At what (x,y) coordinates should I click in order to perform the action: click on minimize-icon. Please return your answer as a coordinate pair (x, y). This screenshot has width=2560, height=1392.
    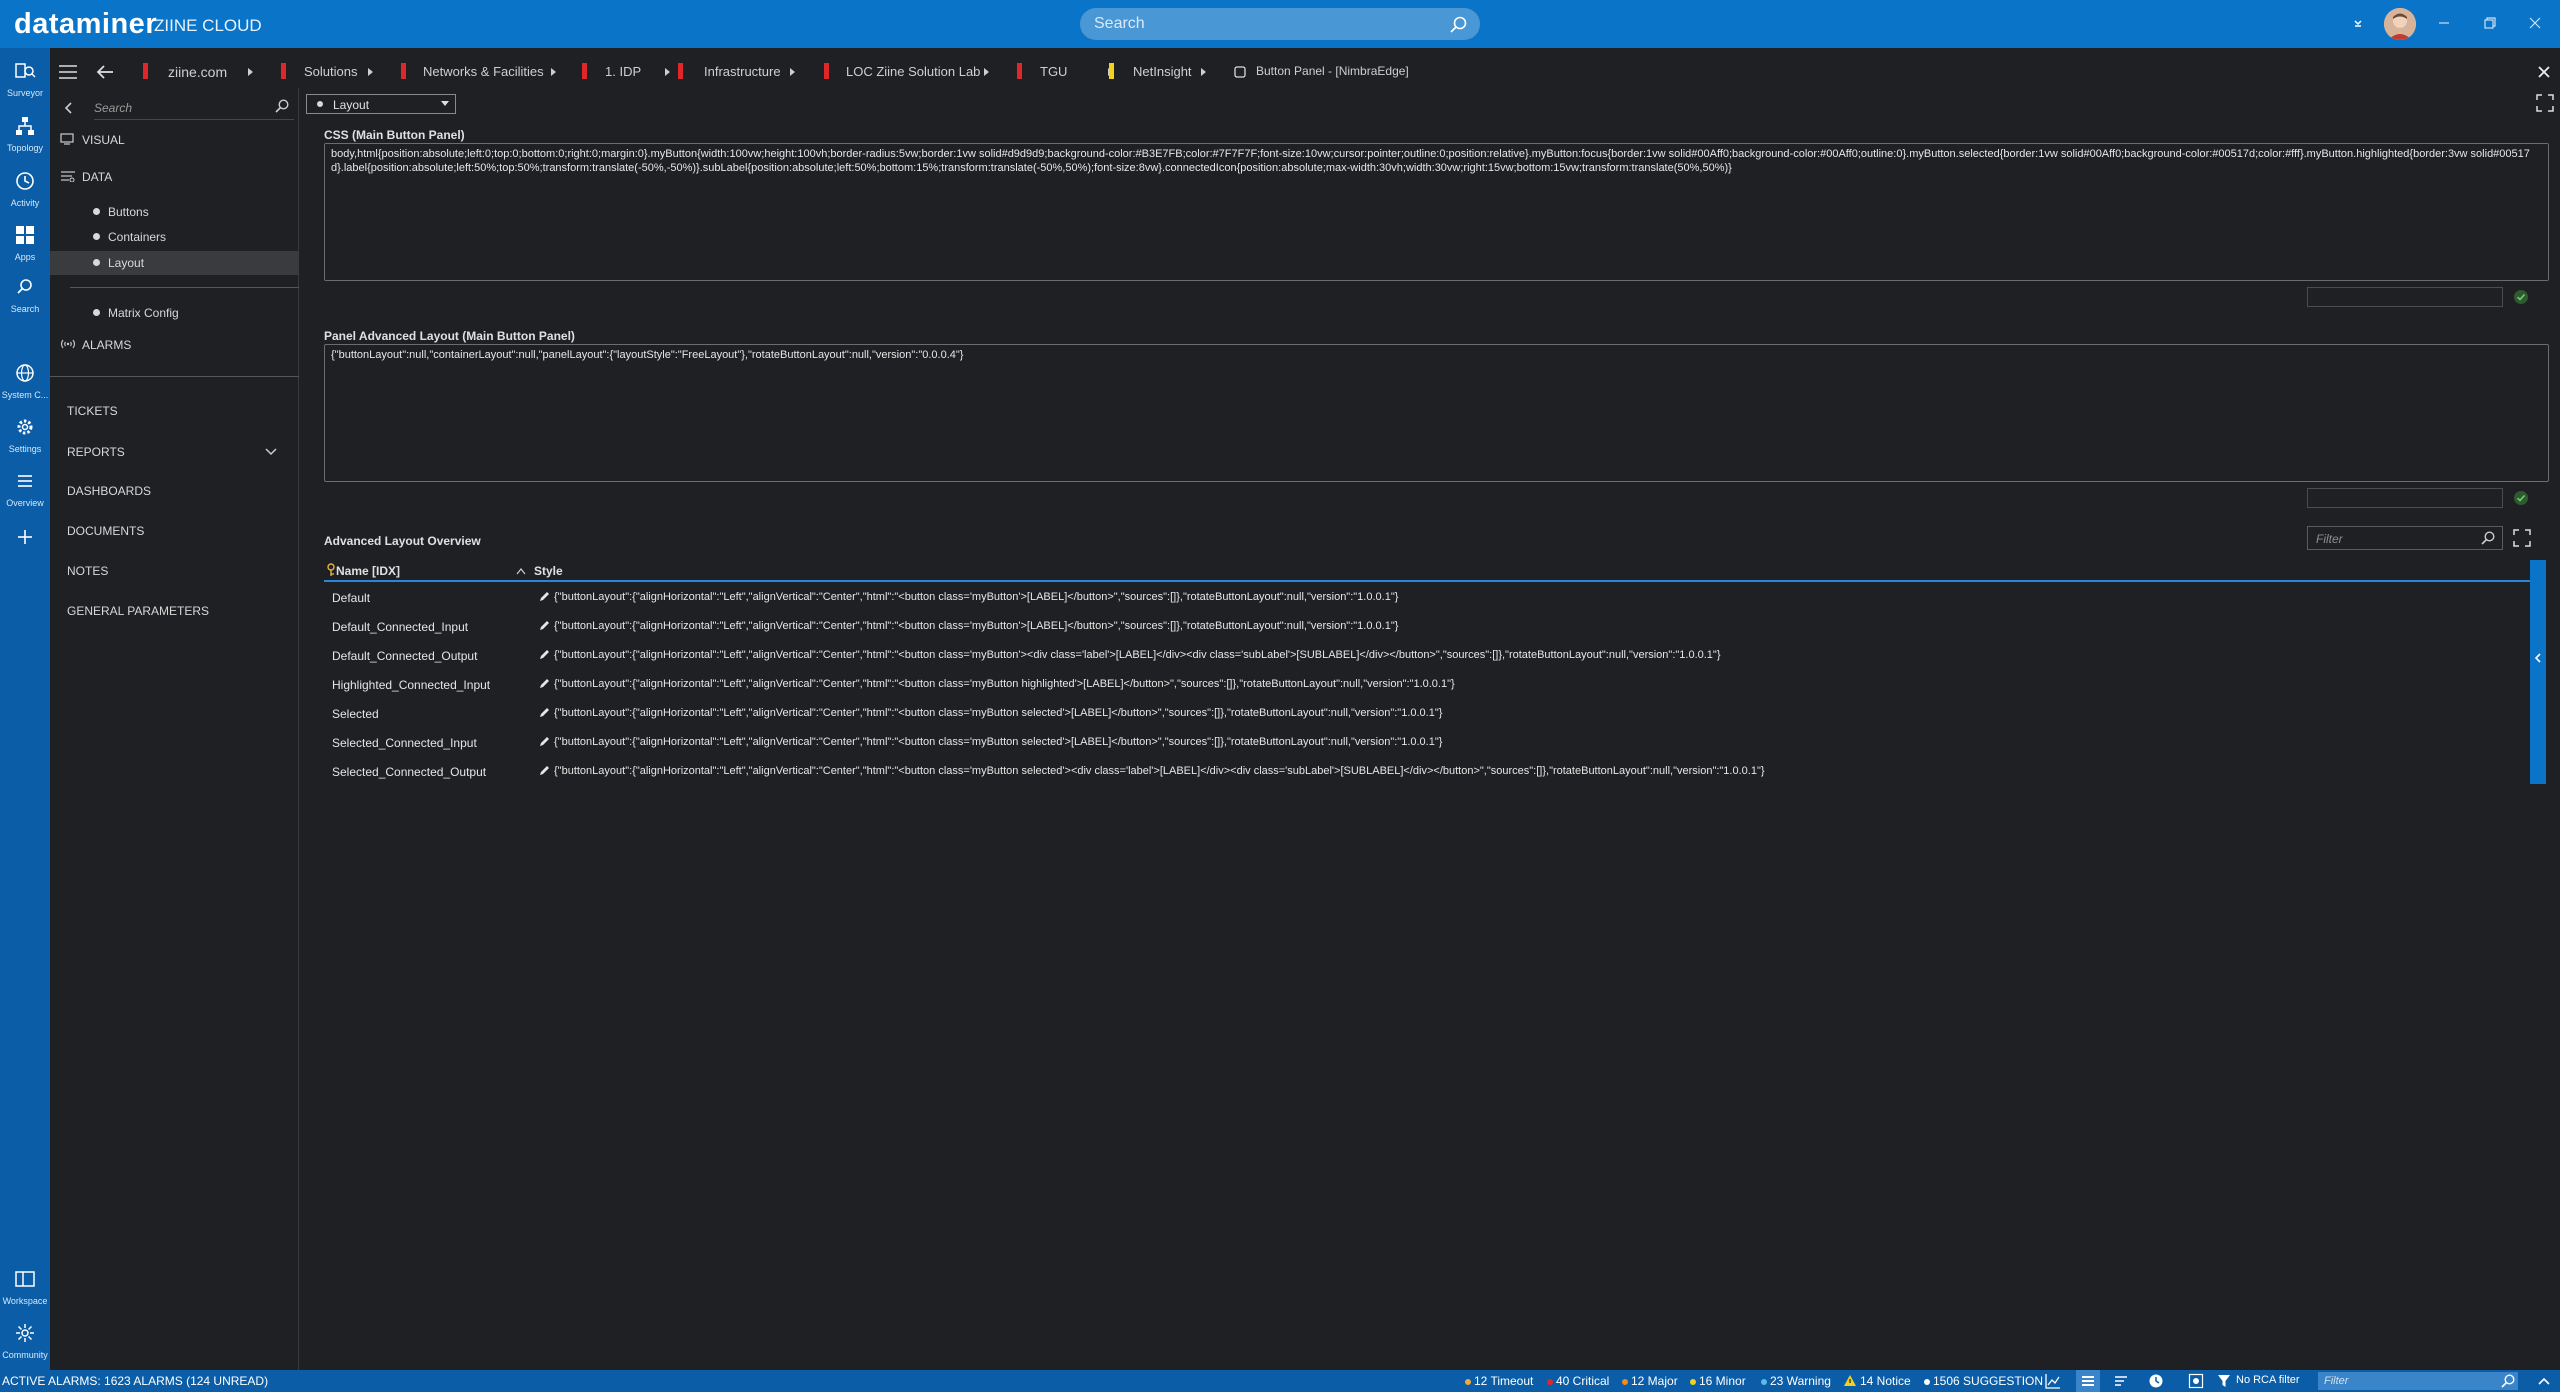
    Looking at the image, I should click on (2444, 23).